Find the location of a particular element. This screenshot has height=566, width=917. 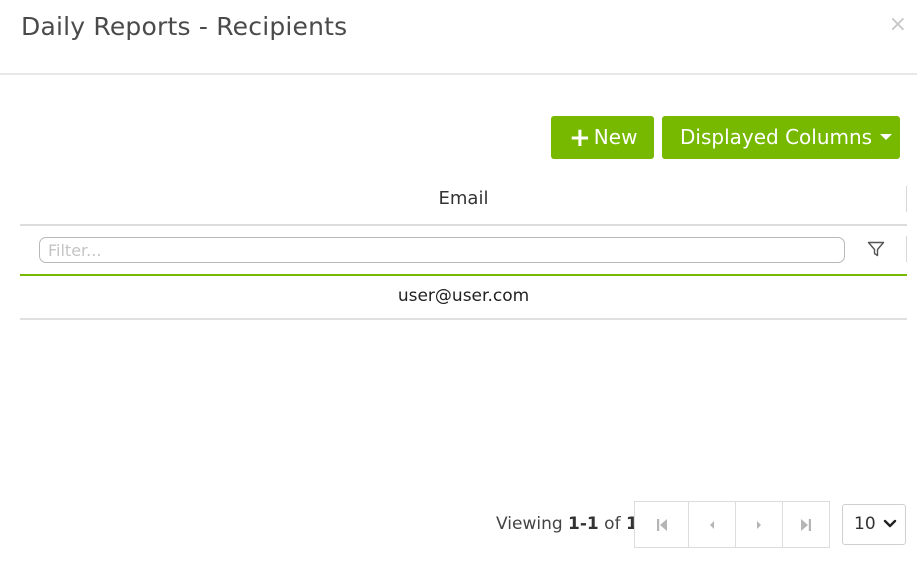

email-filter-input is located at coordinates (442, 250).